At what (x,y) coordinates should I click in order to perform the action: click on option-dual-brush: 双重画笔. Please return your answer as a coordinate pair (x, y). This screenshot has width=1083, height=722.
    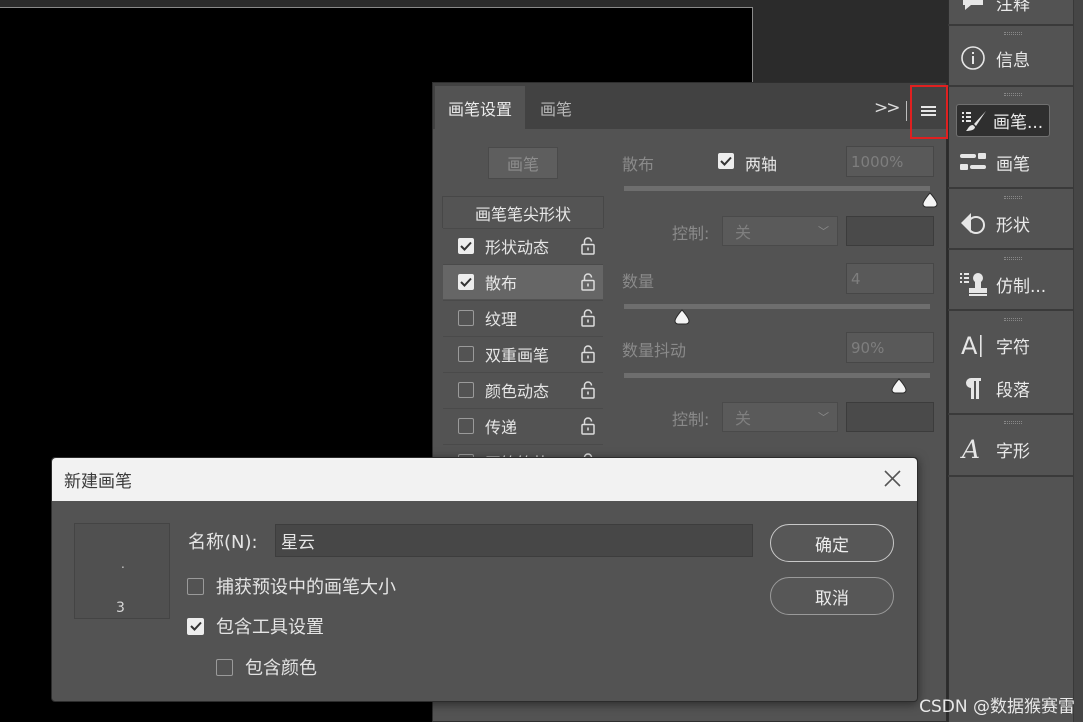
    Looking at the image, I should click on (523, 353).